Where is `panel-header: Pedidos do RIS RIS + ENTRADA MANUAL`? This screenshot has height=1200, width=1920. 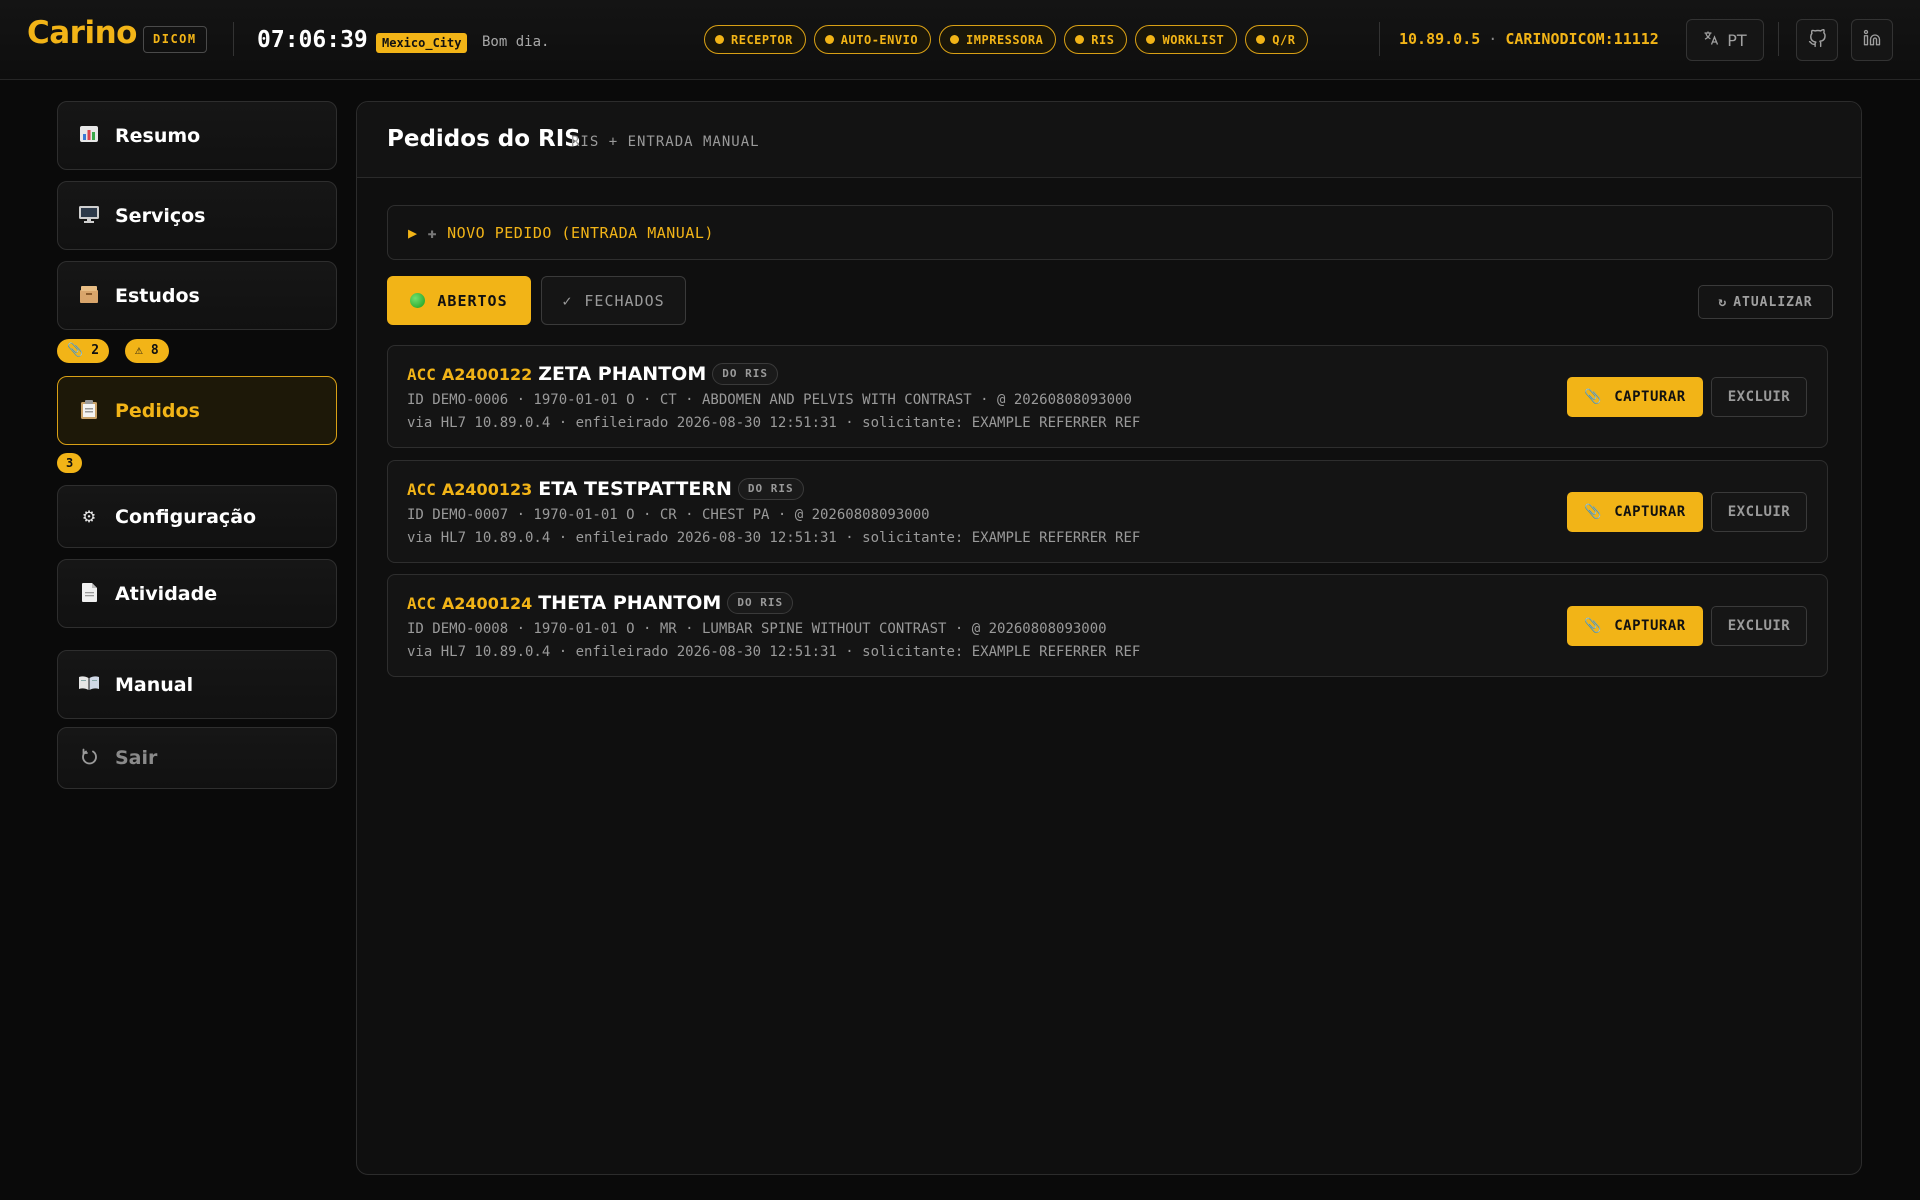 panel-header: Pedidos do RIS RIS + ENTRADA MANUAL is located at coordinates (1109, 140).